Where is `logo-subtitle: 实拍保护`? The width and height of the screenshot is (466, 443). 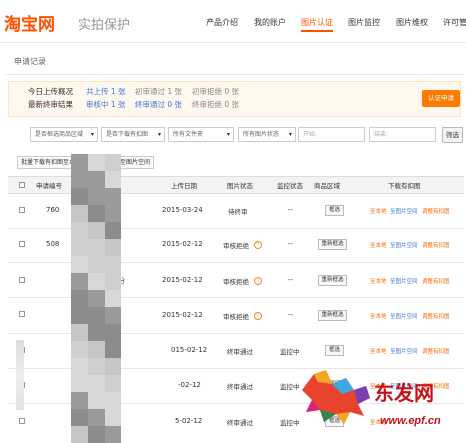
logo-subtitle: 实拍保护 is located at coordinates (104, 25).